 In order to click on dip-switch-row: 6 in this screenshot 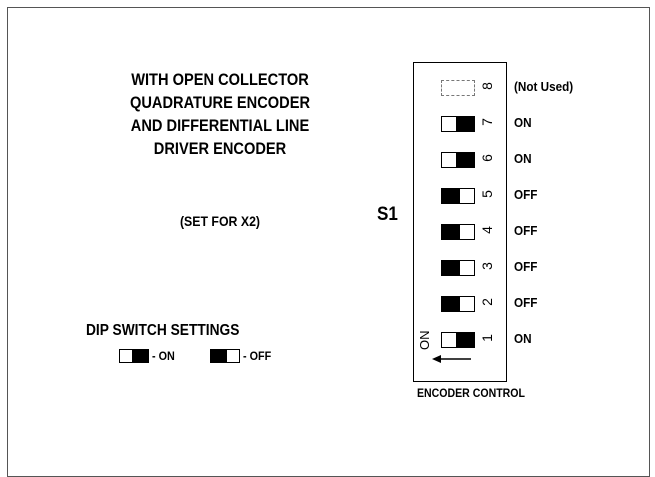, I will do `click(460, 159)`.